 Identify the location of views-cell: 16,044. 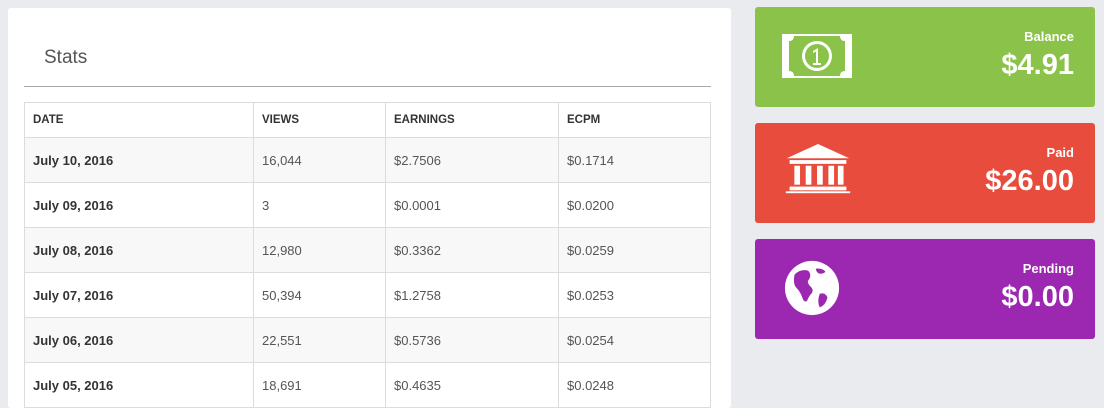
(319, 160).